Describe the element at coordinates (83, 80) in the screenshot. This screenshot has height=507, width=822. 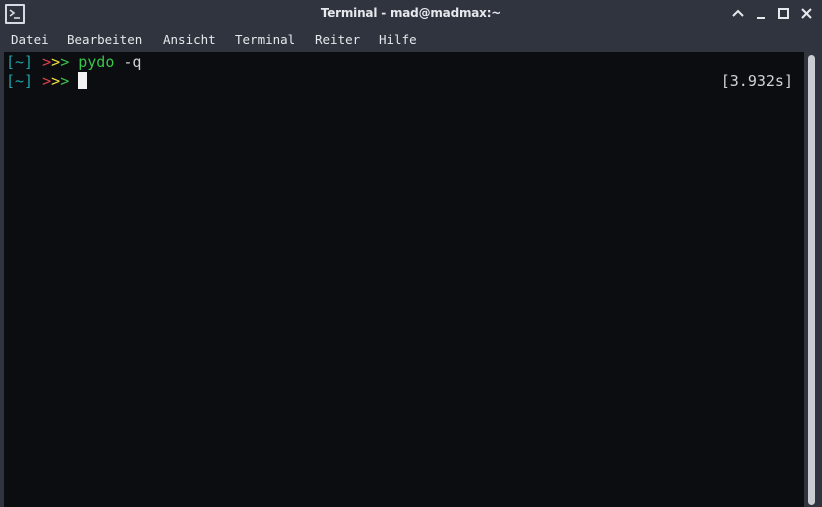
I see `text-cursor` at that location.